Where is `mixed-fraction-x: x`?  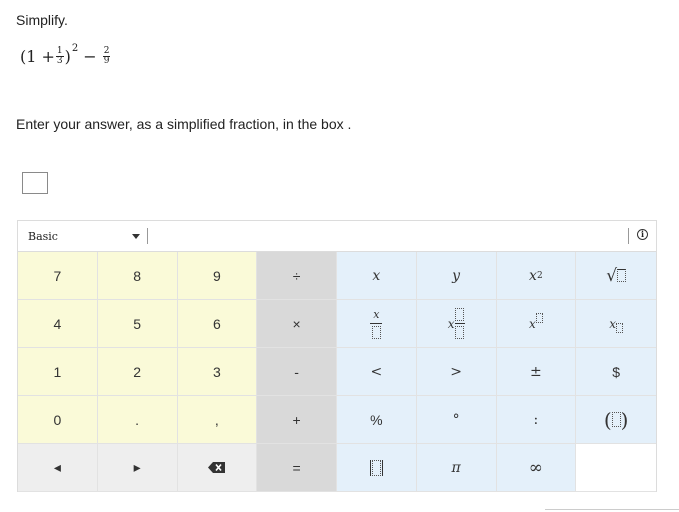
mixed-fraction-x: x is located at coordinates (451, 323).